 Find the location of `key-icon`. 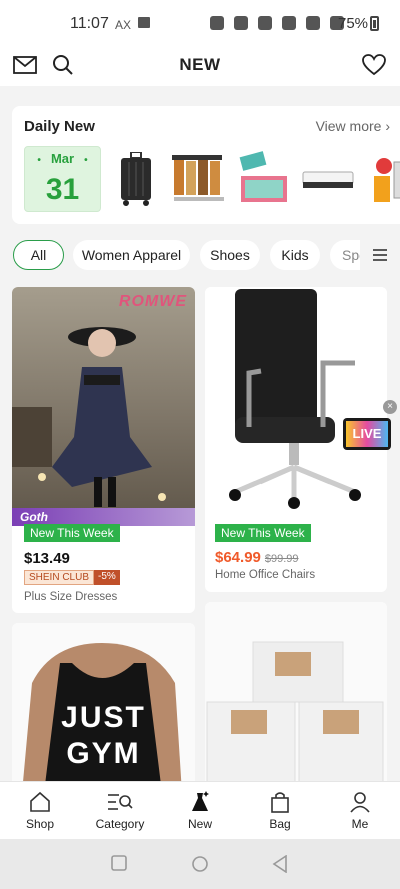

key-icon is located at coordinates (241, 23).